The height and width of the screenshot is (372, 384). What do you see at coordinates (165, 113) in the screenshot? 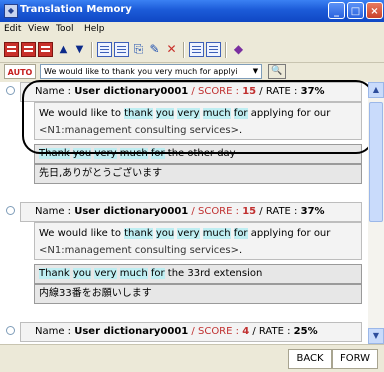
I see `src-match: you` at bounding box center [165, 113].